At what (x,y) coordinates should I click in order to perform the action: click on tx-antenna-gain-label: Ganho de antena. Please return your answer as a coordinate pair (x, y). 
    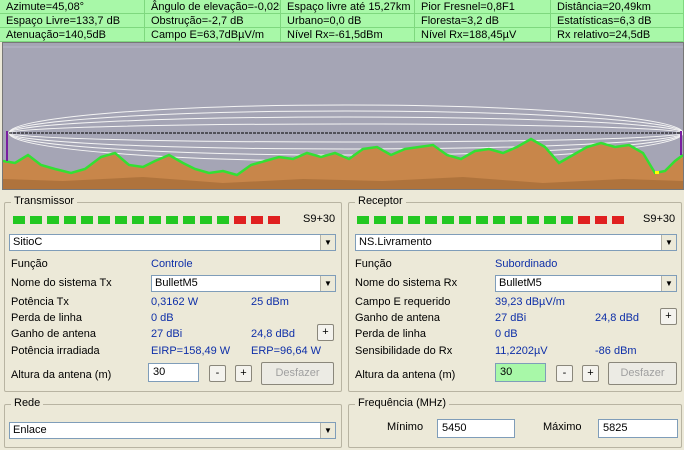
    Looking at the image, I should click on (54, 334).